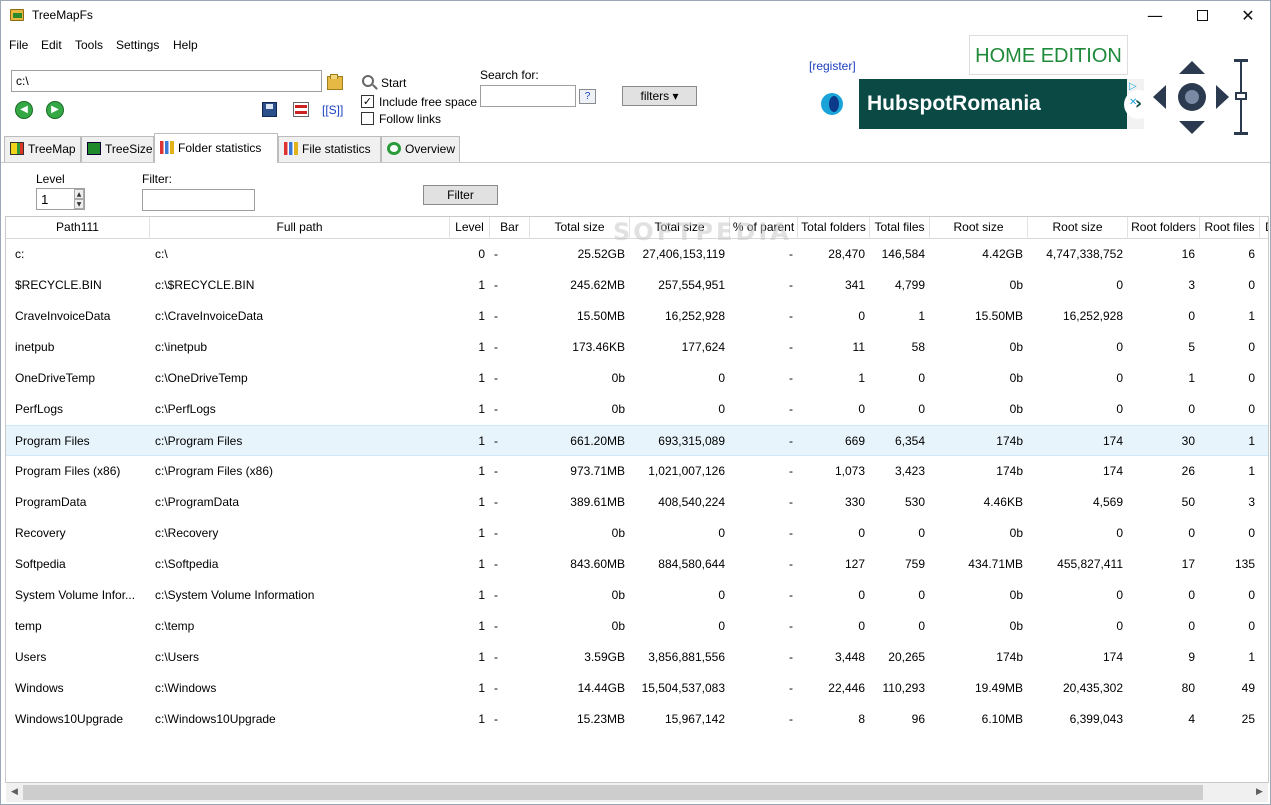  Describe the element at coordinates (79, 194) in the screenshot. I see `level-up-icon: ▲` at that location.